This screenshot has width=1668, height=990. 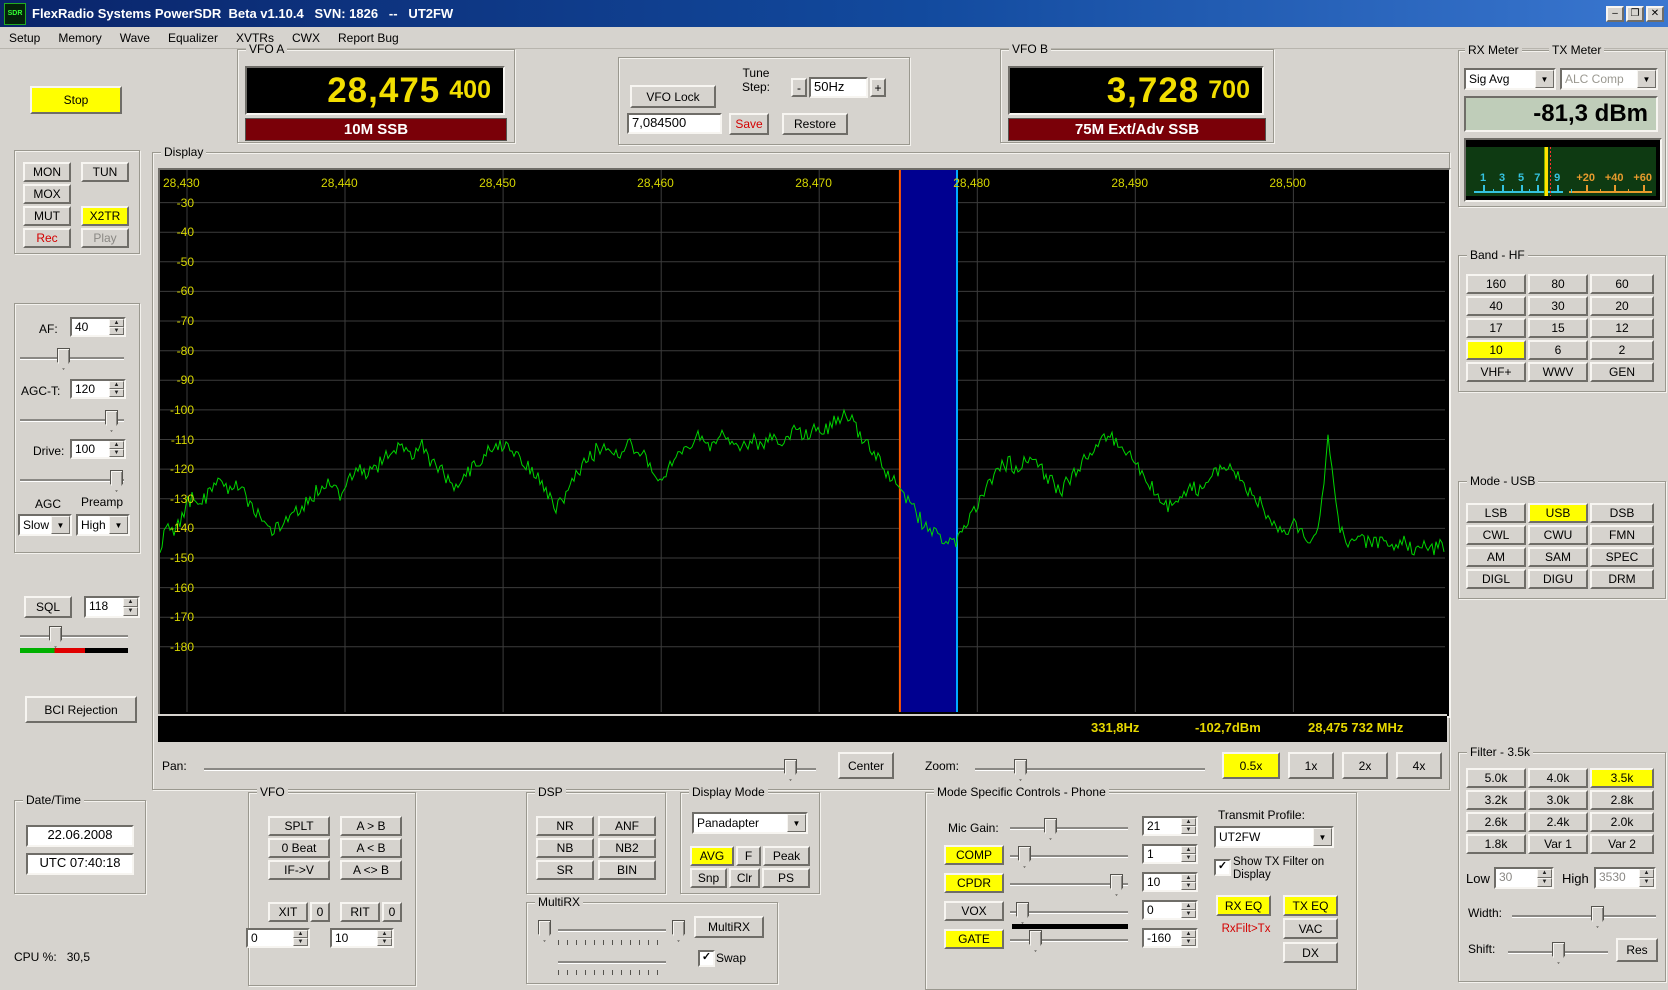 What do you see at coordinates (1622, 284) in the screenshot?
I see `band-button-60: 60` at bounding box center [1622, 284].